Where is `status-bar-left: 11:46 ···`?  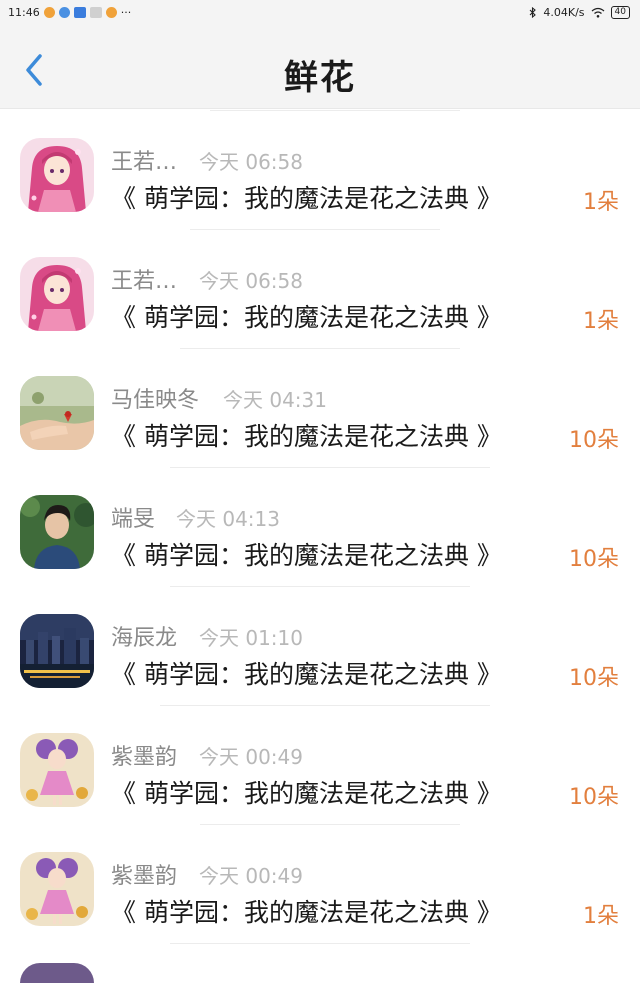
status-bar-left: 11:46 ··· is located at coordinates (69, 12).